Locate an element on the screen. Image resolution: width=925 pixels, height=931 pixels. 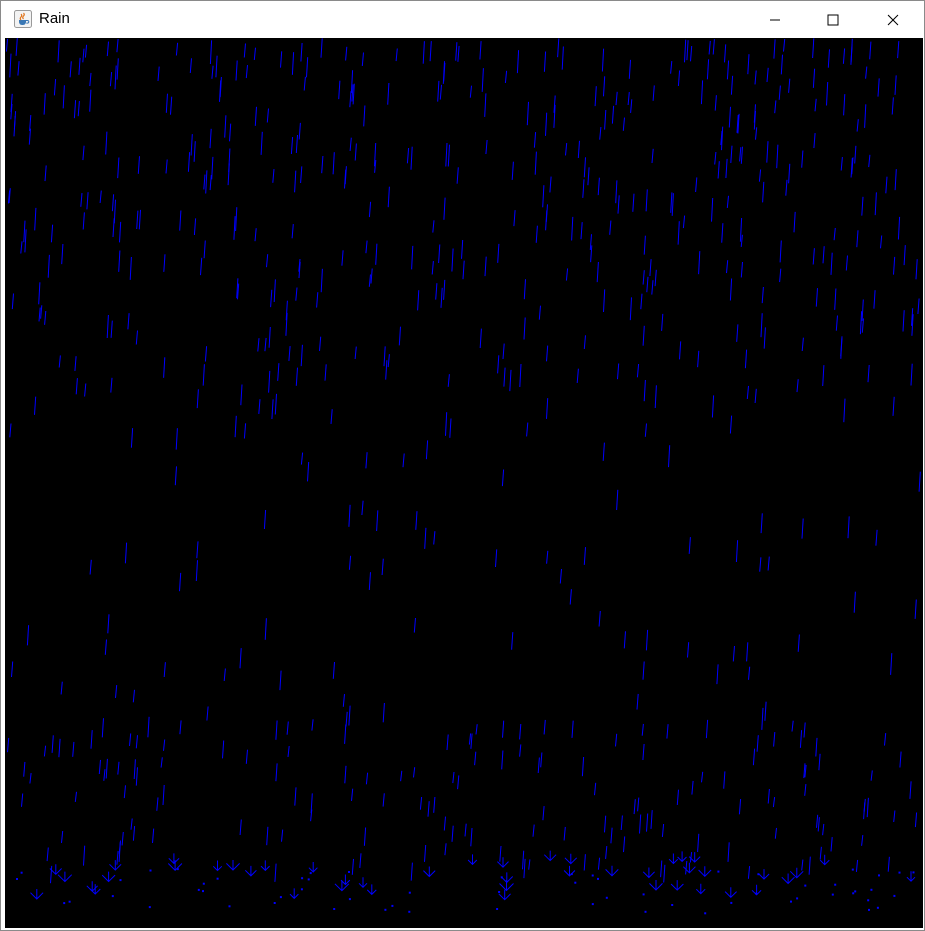
close-button is located at coordinates (893, 20).